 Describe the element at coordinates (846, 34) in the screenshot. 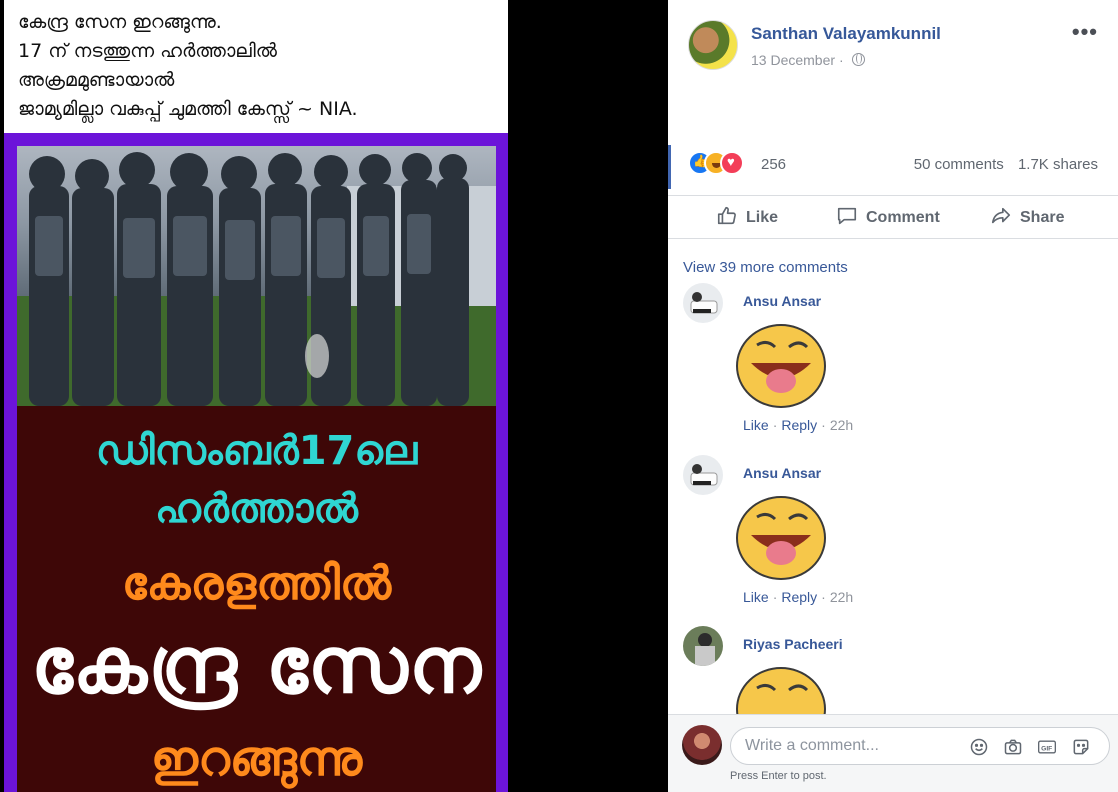

I see `author-name: Santhan Valayamkunnil` at that location.